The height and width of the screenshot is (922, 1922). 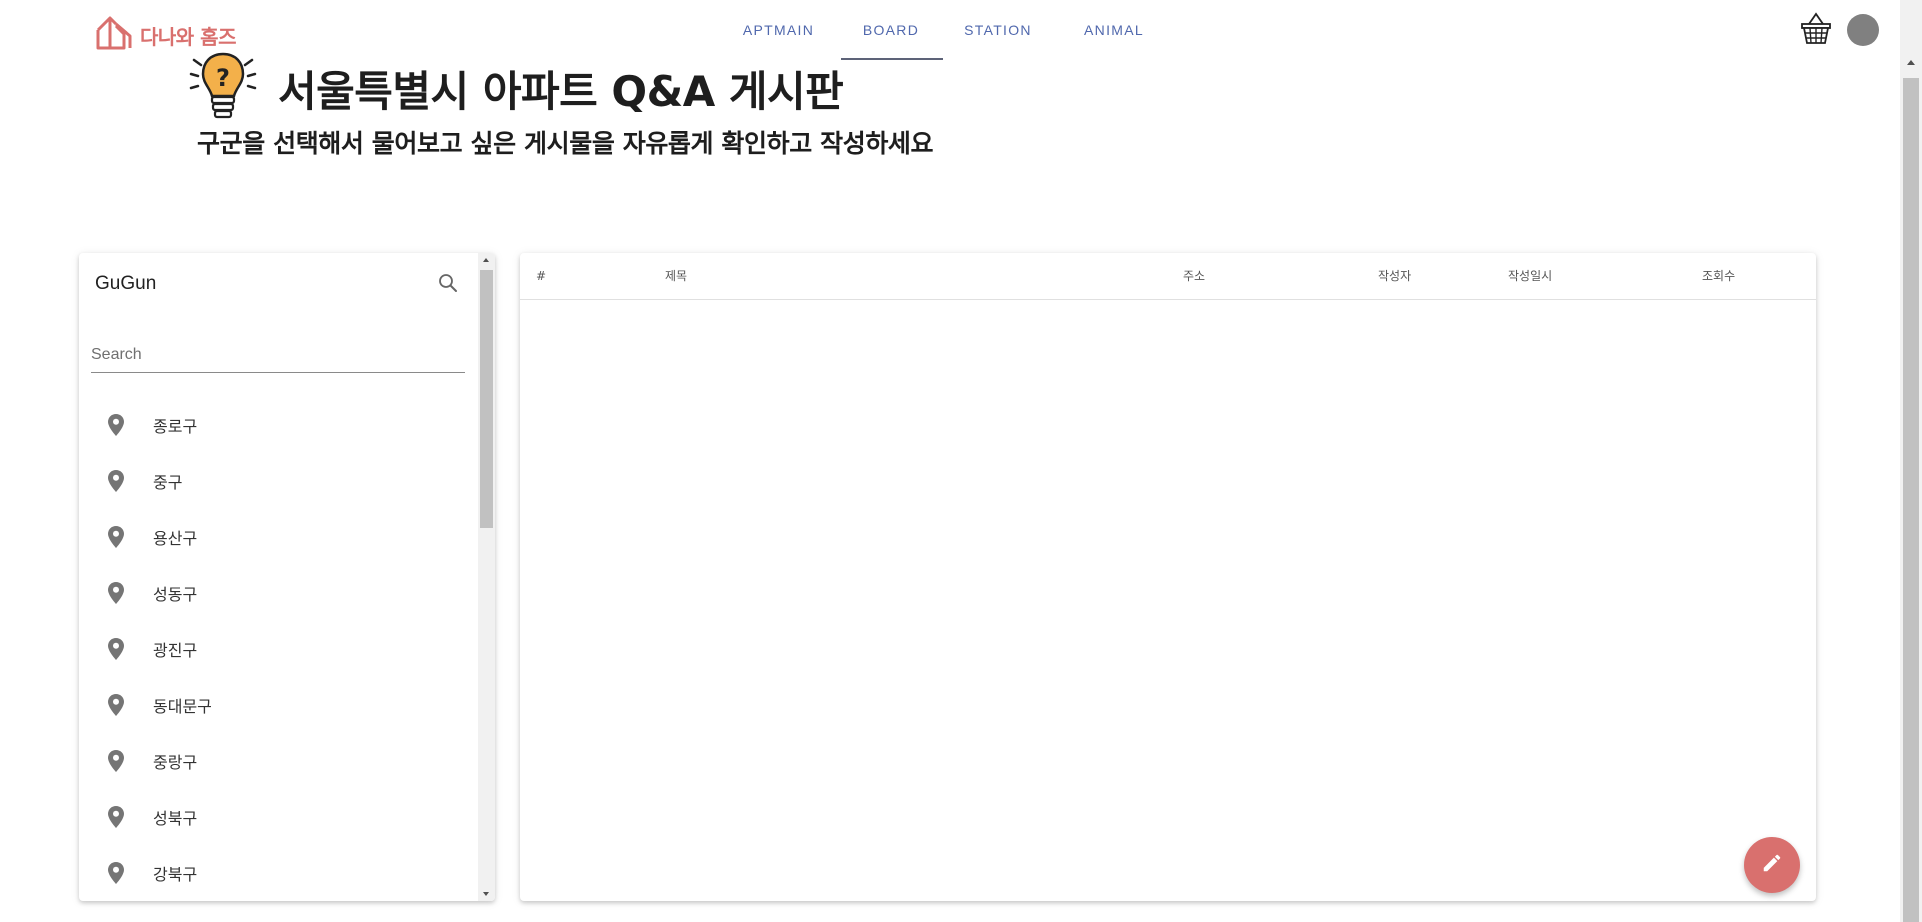 What do you see at coordinates (175, 874) in the screenshot?
I see `list-item-label: 강북구` at bounding box center [175, 874].